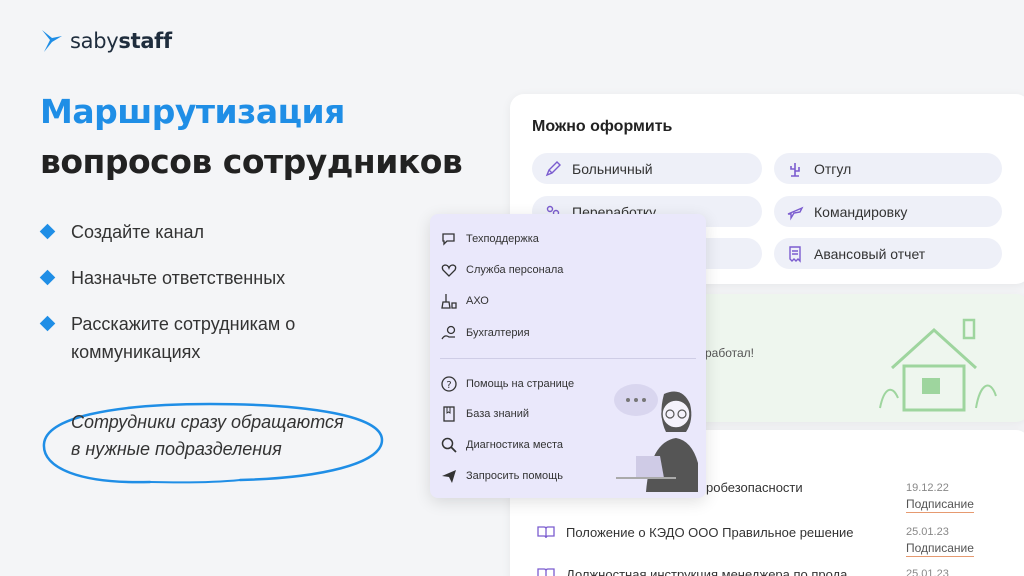  I want to click on support-person-illustration, so click(656, 438).